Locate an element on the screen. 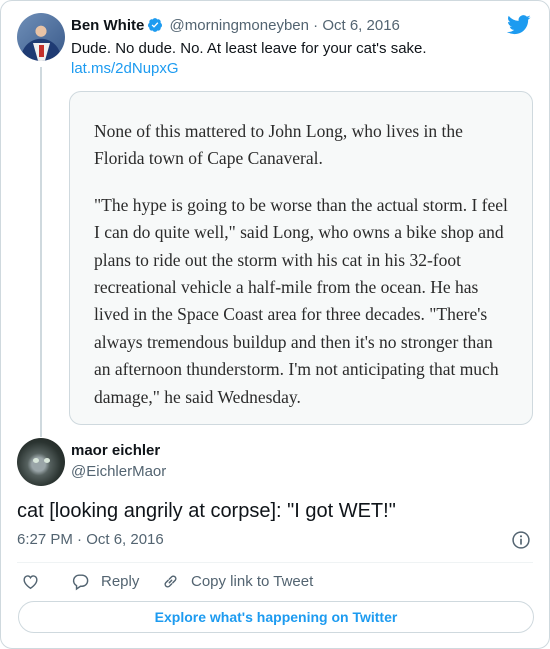  reply-label: Reply is located at coordinates (120, 581).